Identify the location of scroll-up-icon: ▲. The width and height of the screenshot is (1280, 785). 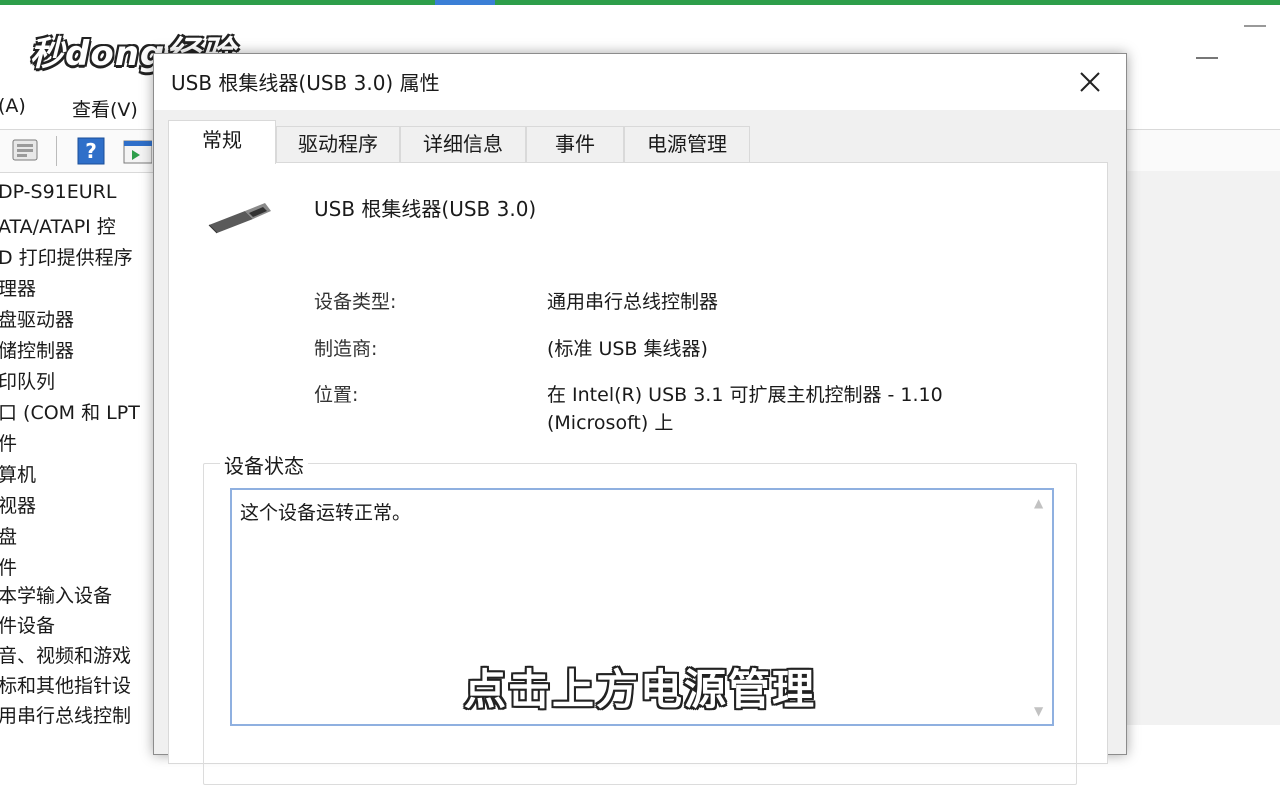
(1038, 503).